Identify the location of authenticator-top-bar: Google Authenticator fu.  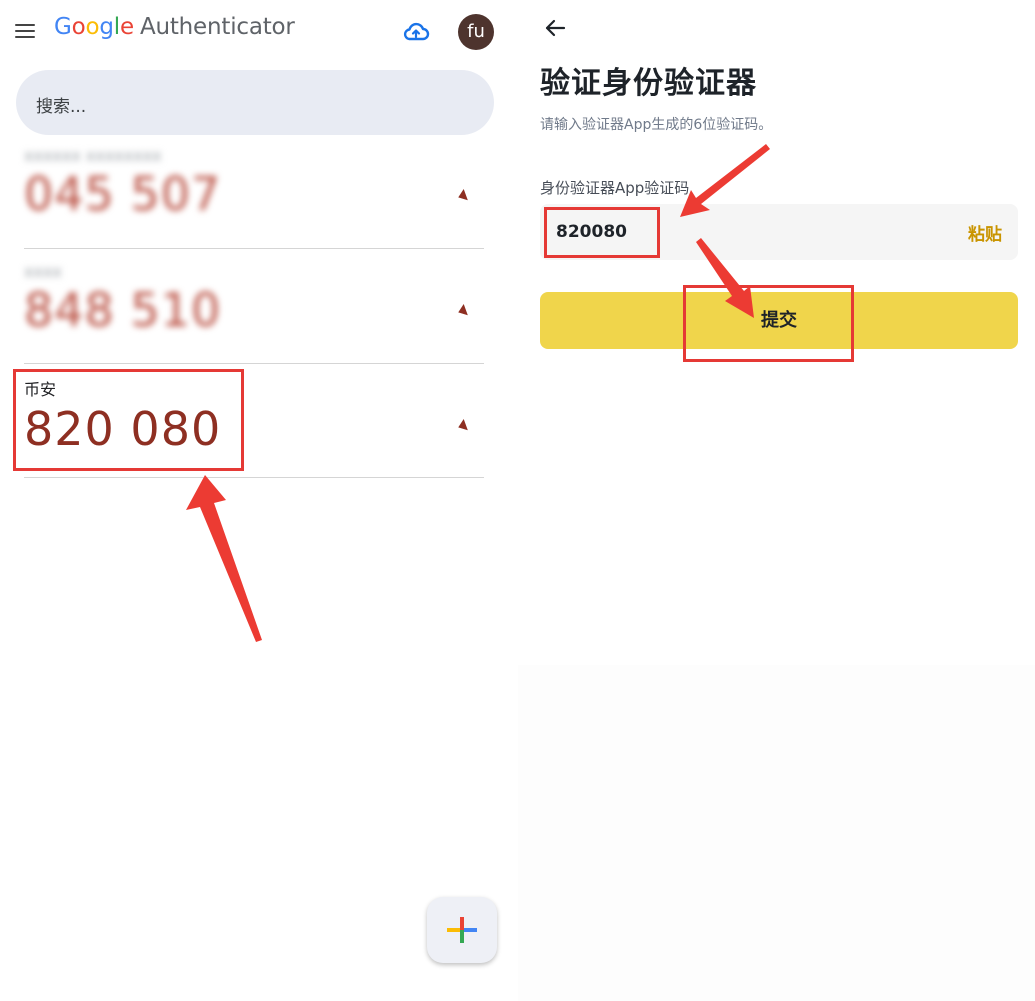
(256, 32).